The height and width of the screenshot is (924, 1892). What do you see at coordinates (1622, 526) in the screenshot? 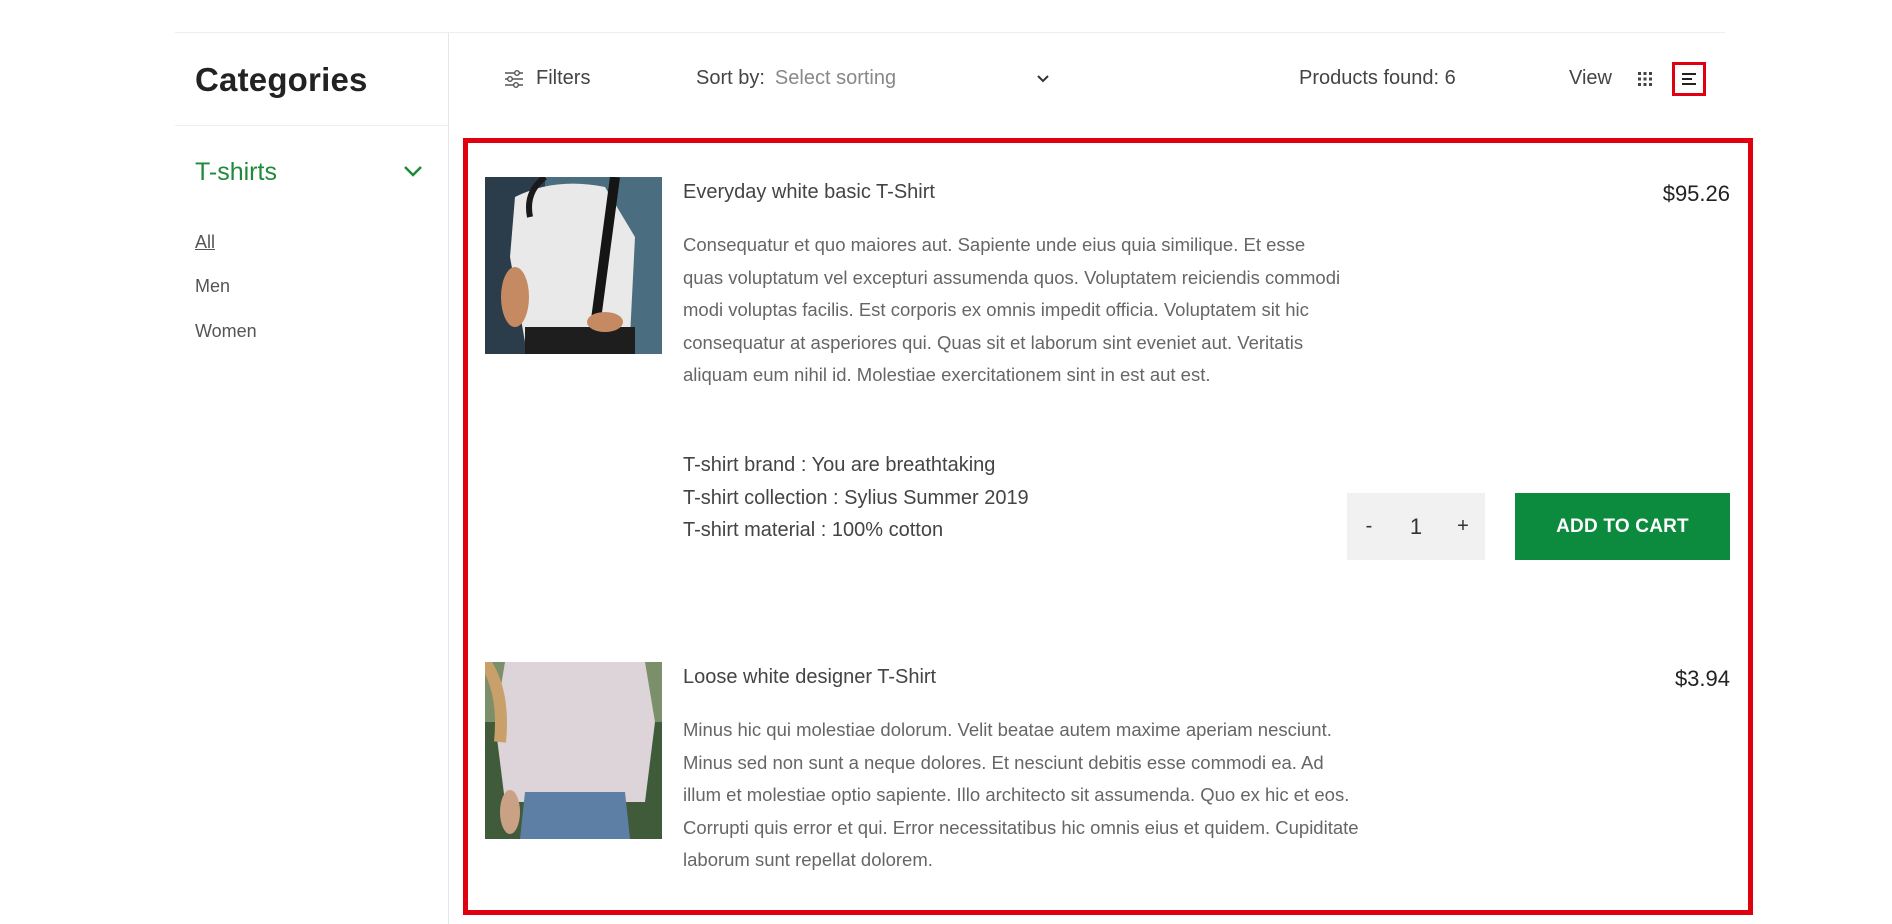
I see `add-to-cart-button: ADD TO CART` at bounding box center [1622, 526].